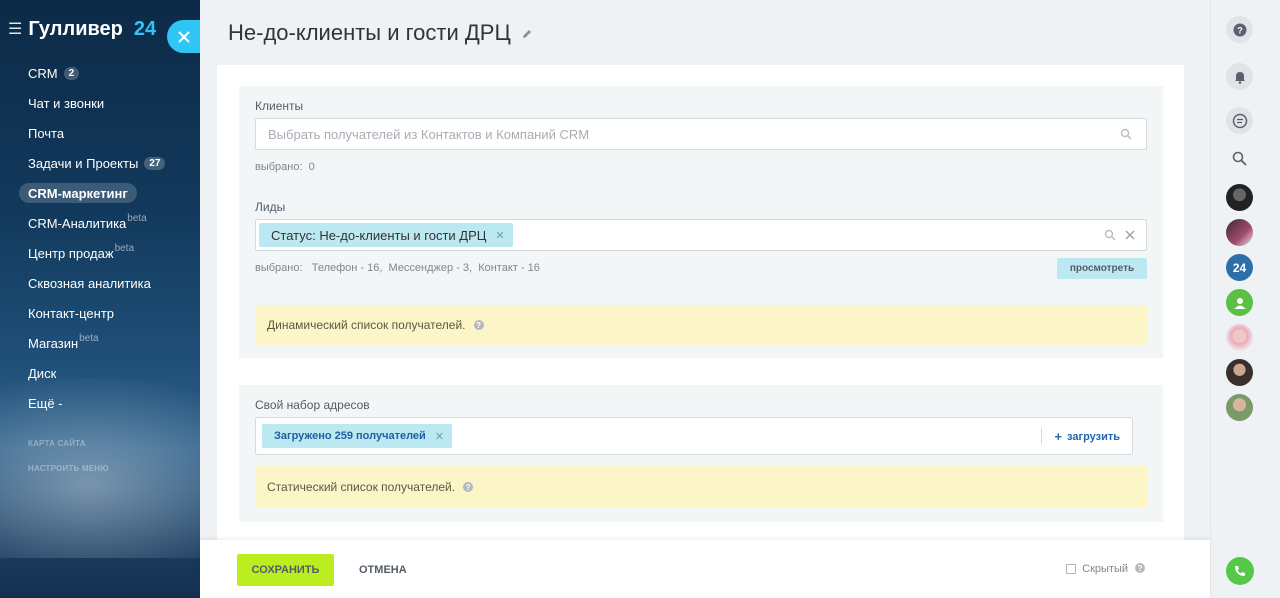  I want to click on divider, so click(1041, 436).